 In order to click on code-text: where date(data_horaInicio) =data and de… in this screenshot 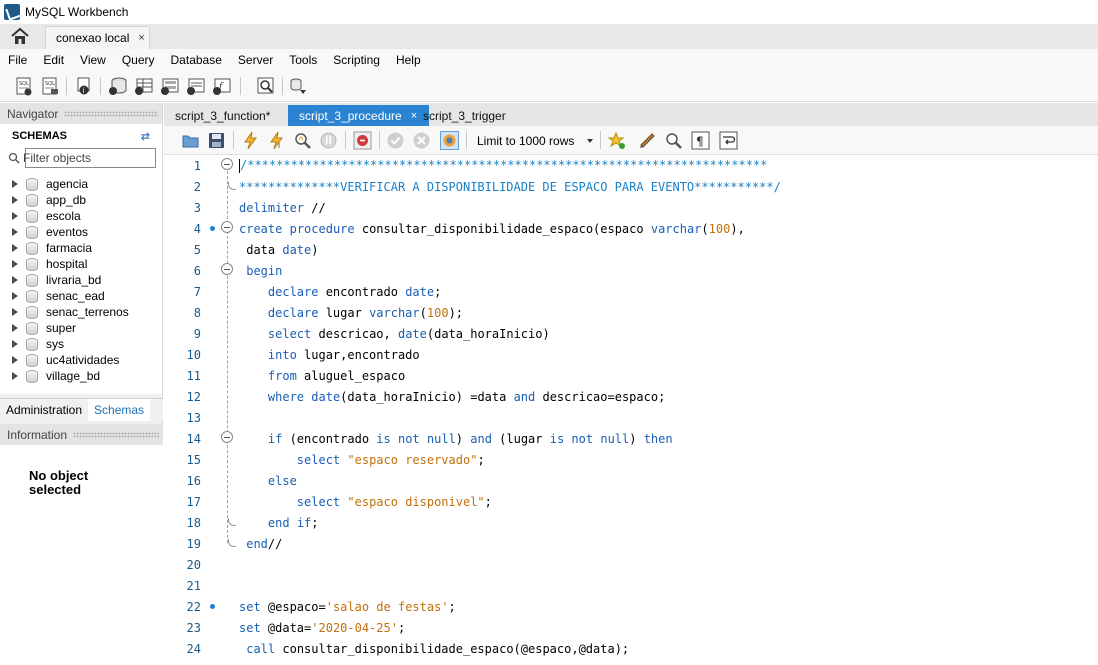, I will do `click(466, 396)`.